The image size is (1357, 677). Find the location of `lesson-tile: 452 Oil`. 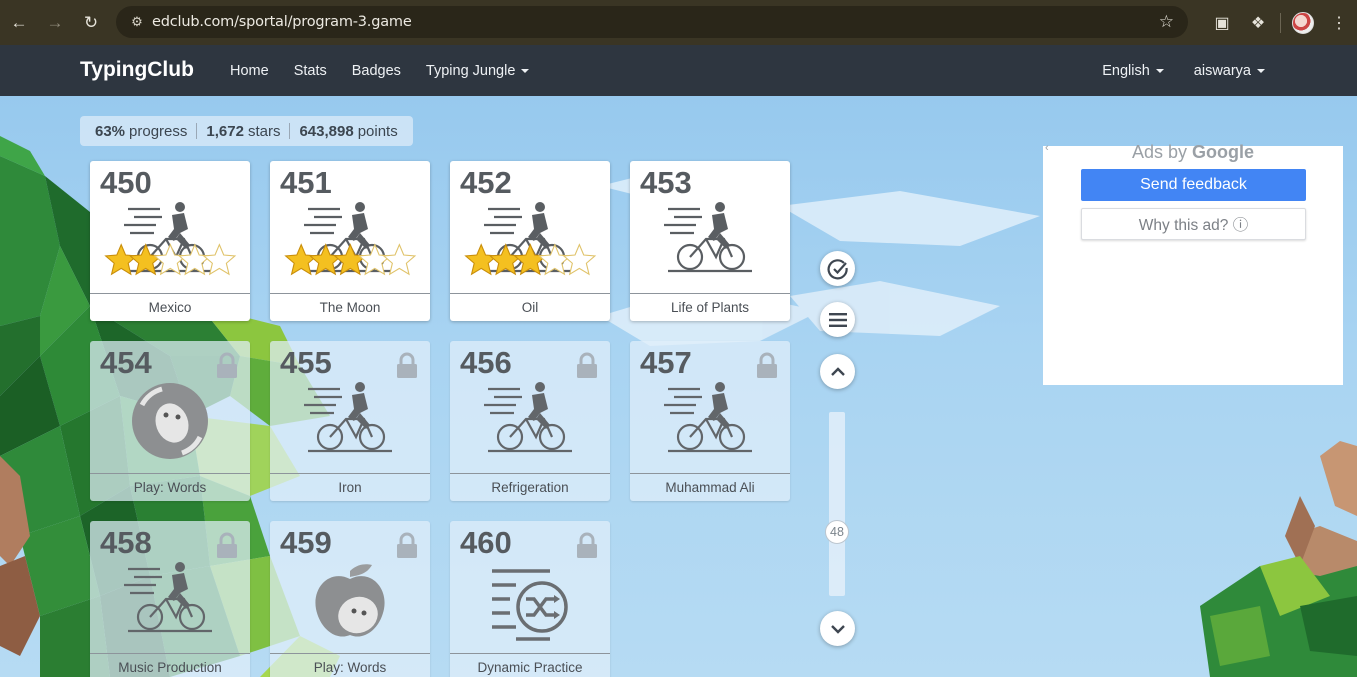

lesson-tile: 452 Oil is located at coordinates (530, 241).